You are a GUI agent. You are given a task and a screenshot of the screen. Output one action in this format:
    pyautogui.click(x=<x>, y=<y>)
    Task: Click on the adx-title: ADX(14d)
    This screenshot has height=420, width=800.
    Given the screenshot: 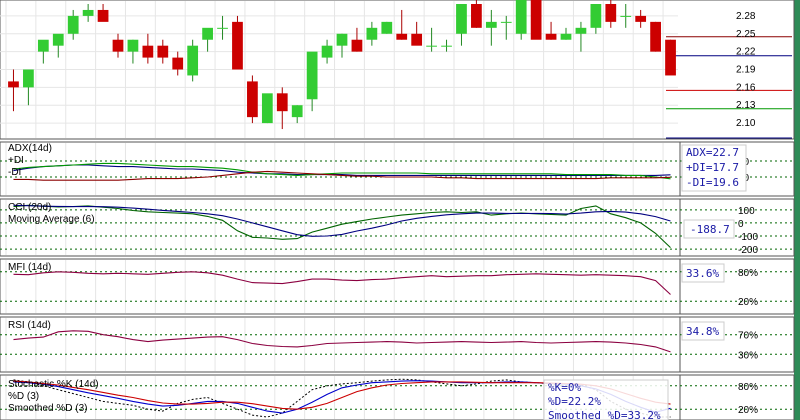 What is the action you would take?
    pyautogui.click(x=30, y=148)
    